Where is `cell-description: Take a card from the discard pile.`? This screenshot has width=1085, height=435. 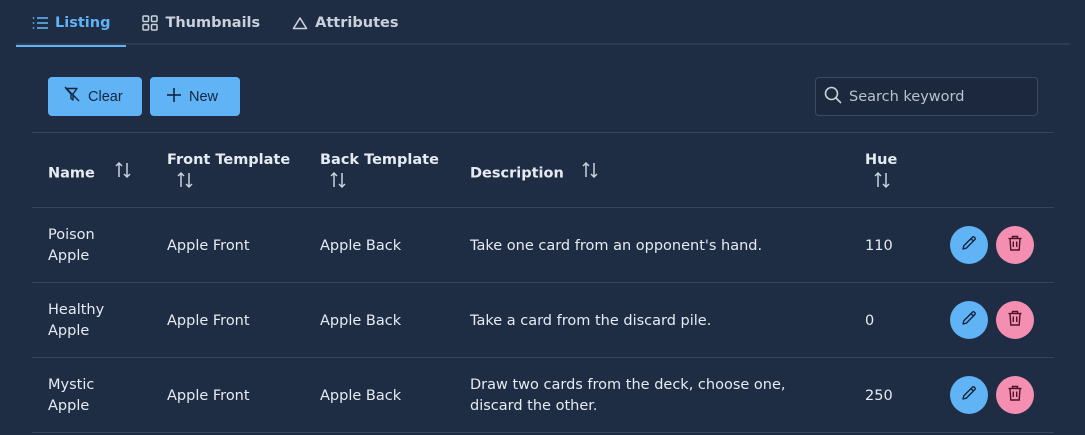
cell-description: Take a card from the discard pile. is located at coordinates (591, 321).